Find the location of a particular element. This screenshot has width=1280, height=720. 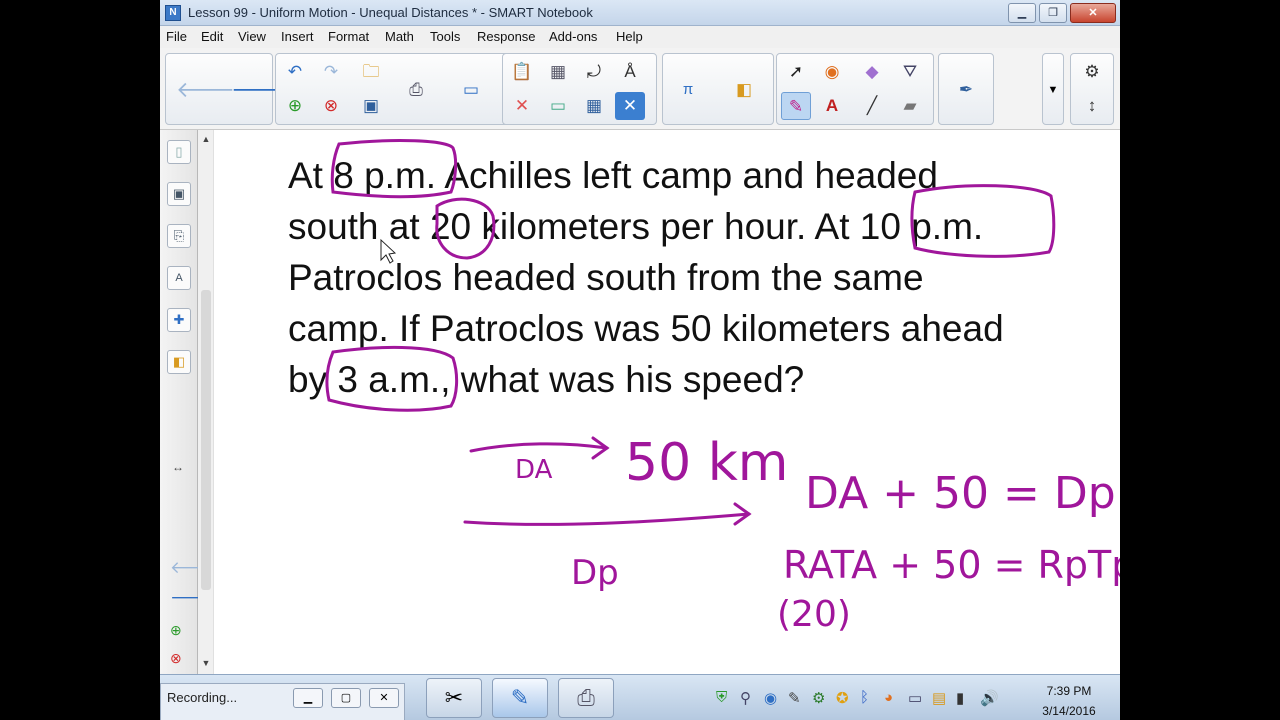

menu-insert: Insert is located at coordinates (297, 36).